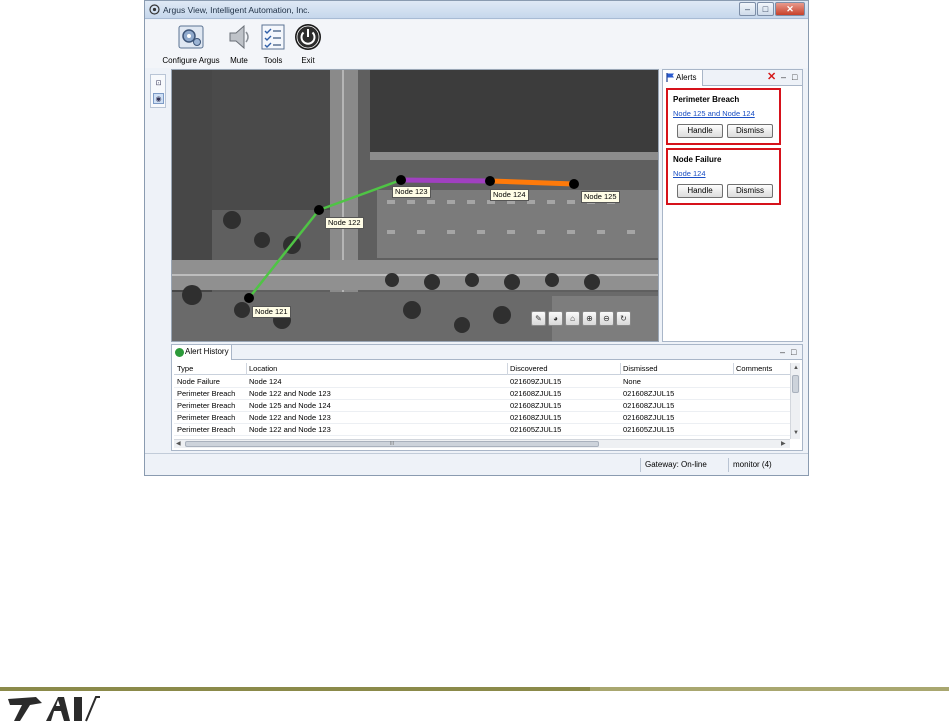  I want to click on checklist-icon, so click(273, 37).